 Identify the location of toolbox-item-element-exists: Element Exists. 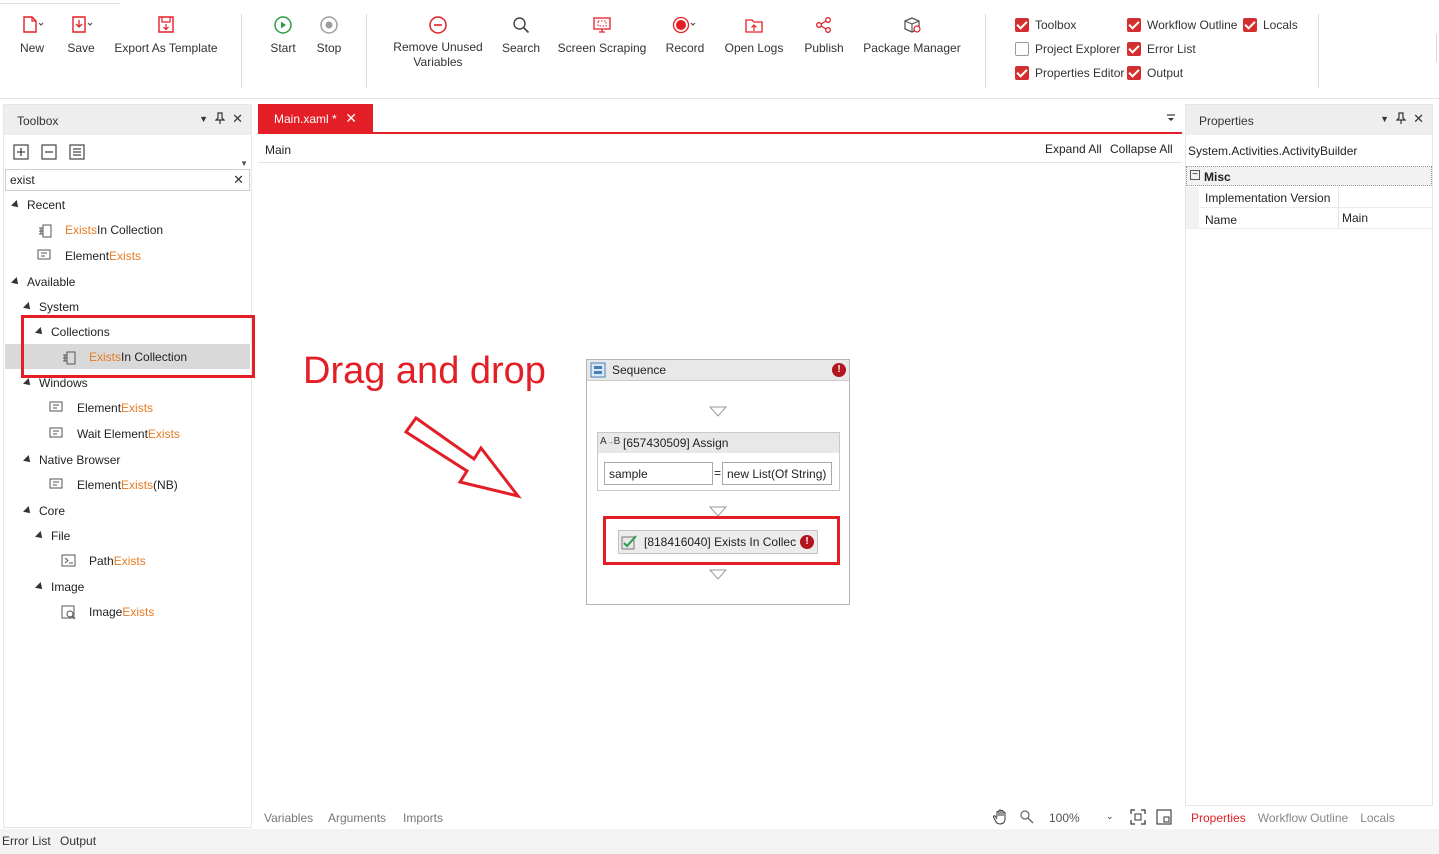
(101, 408).